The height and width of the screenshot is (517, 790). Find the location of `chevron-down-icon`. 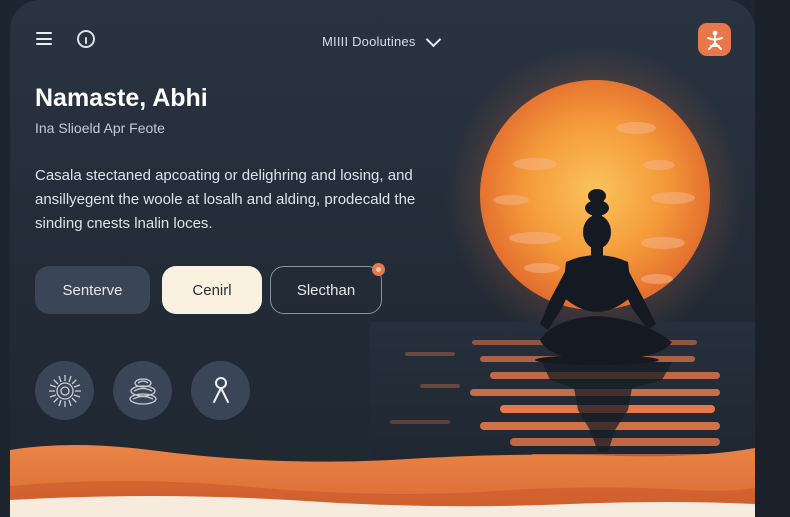

chevron-down-icon is located at coordinates (433, 39).